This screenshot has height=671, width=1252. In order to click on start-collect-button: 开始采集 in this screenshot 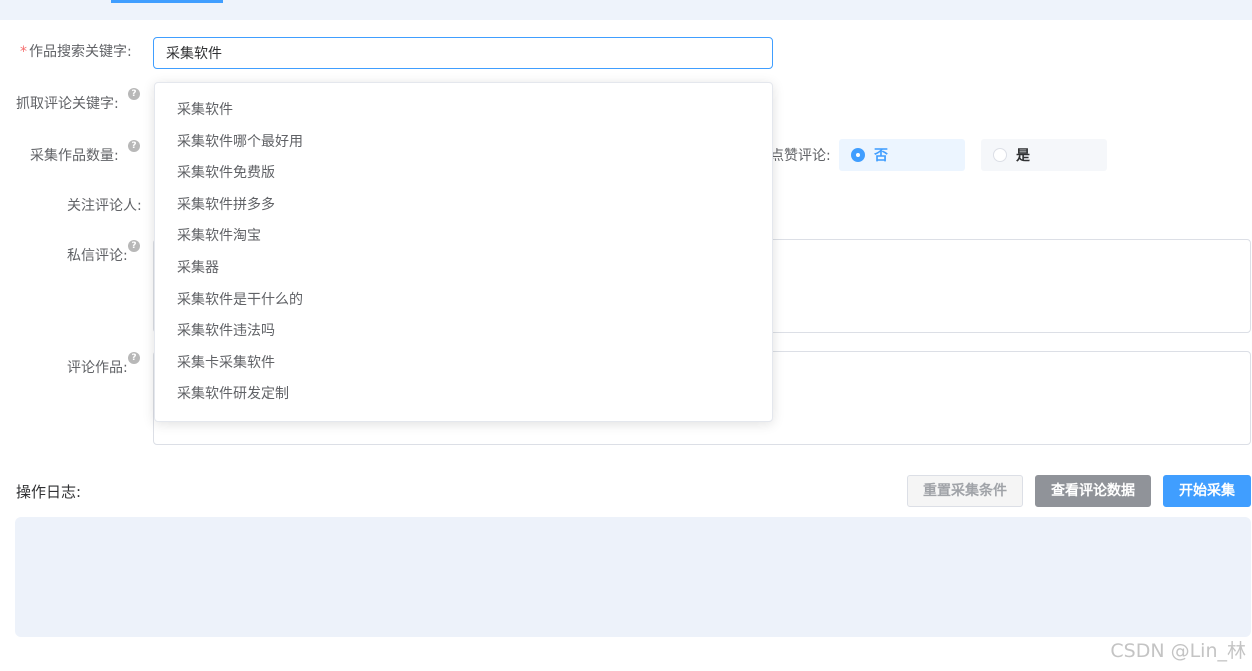, I will do `click(1207, 491)`.